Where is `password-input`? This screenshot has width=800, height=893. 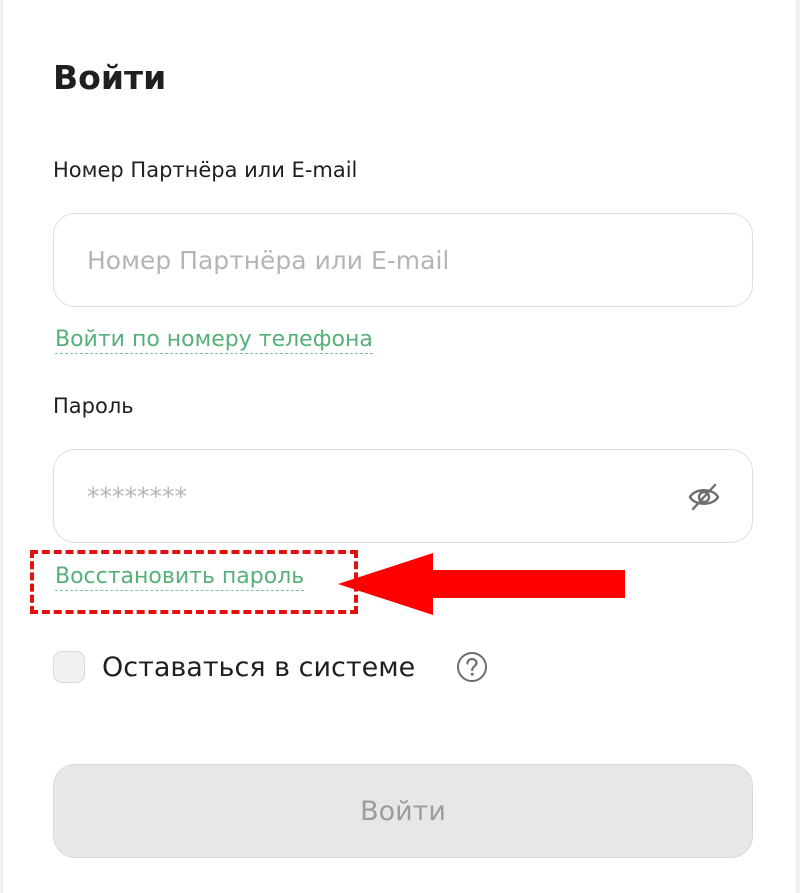 password-input is located at coordinates (403, 496).